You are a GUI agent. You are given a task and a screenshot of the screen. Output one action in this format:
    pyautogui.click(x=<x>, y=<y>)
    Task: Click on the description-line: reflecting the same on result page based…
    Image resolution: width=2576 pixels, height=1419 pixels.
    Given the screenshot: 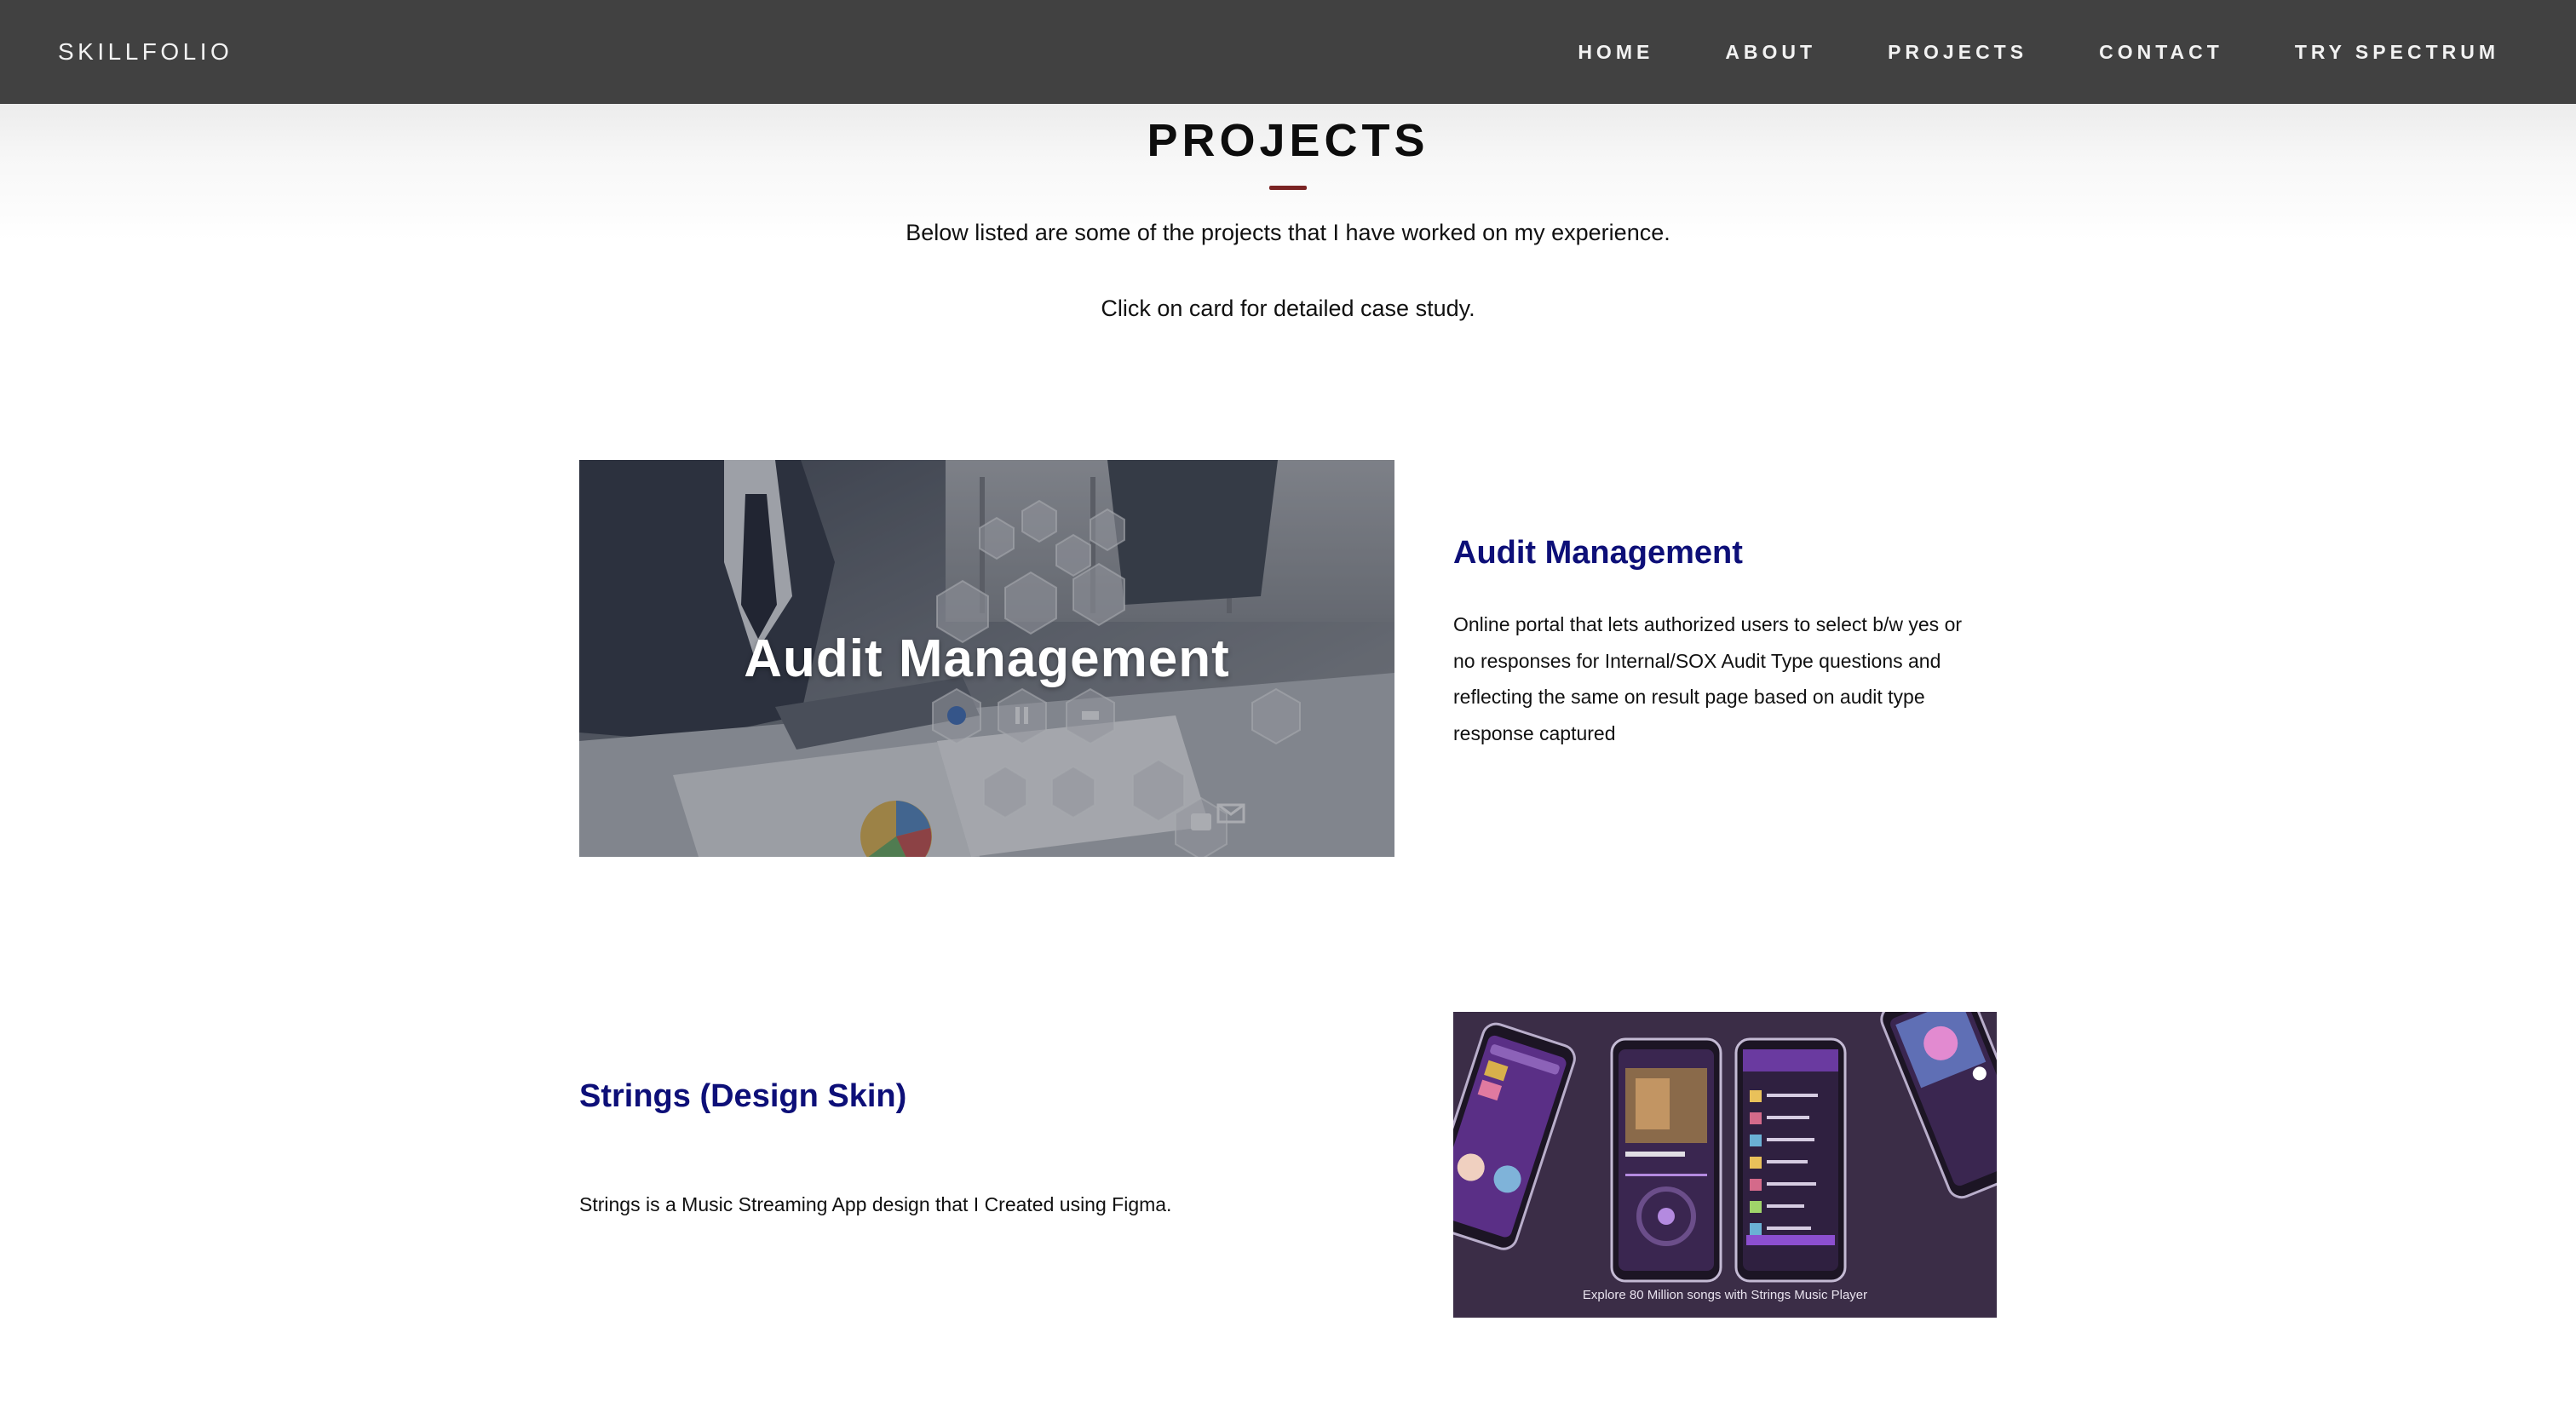 What is the action you would take?
    pyautogui.click(x=1689, y=697)
    